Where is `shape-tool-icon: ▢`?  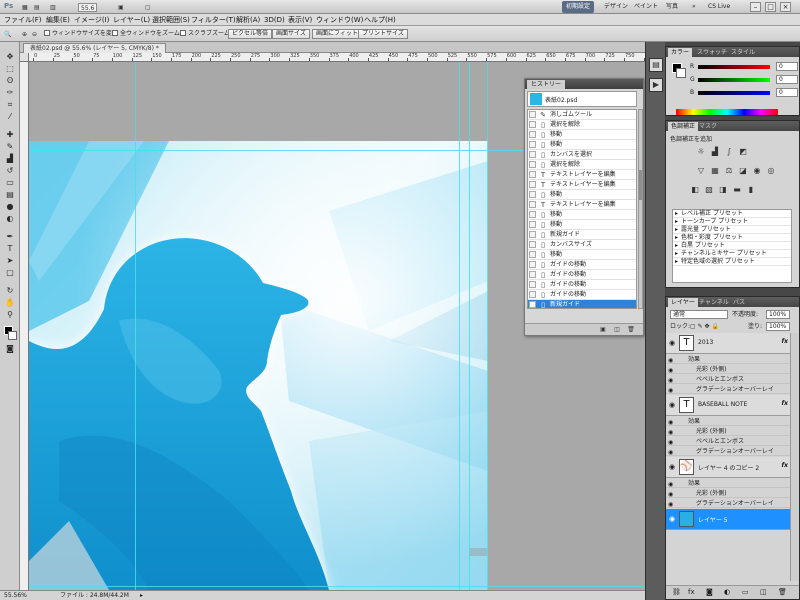 shape-tool-icon: ▢ is located at coordinates (10, 273).